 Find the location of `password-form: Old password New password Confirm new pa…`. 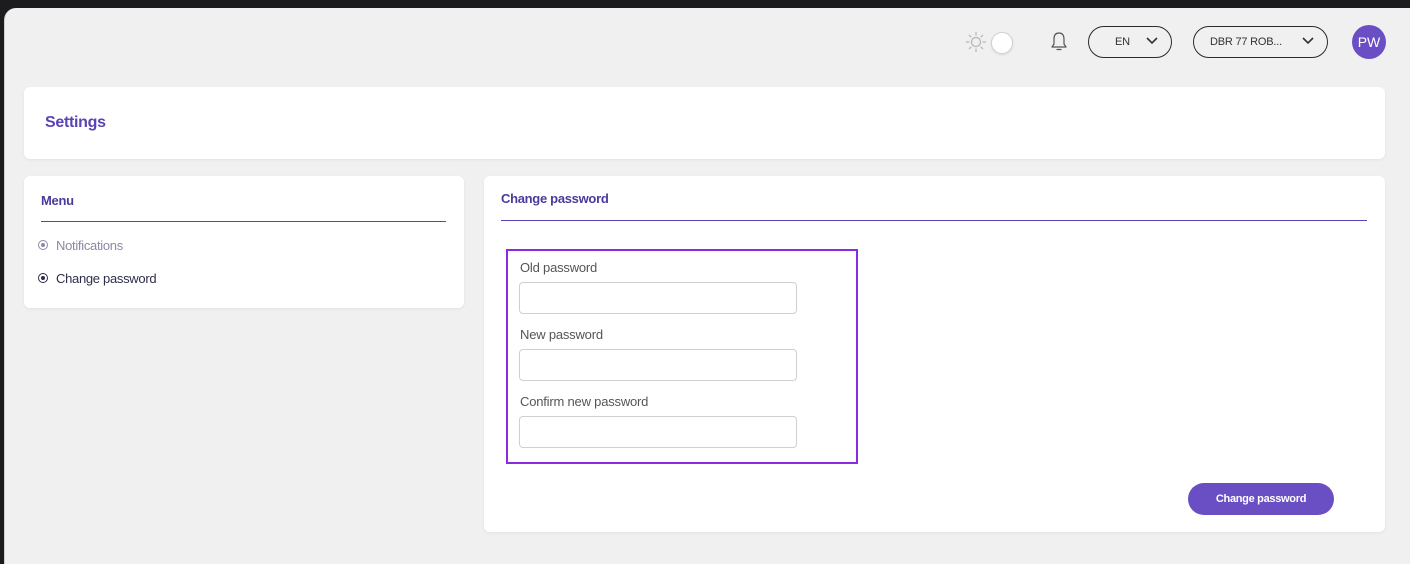

password-form: Old password New password Confirm new pa… is located at coordinates (682, 356).